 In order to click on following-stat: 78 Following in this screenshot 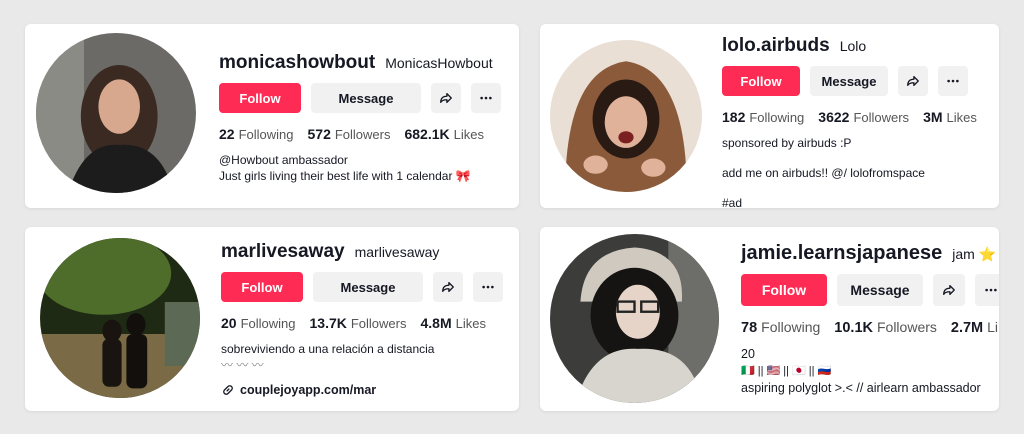, I will do `click(780, 327)`.